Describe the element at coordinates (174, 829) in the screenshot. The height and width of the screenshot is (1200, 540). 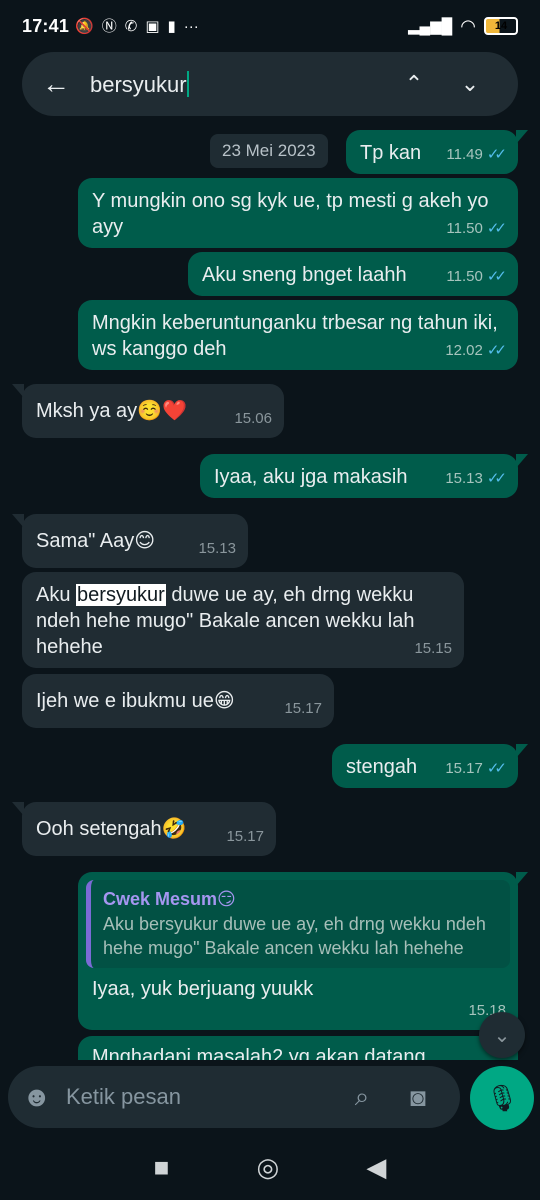
I see `emoji: 🤣` at that location.